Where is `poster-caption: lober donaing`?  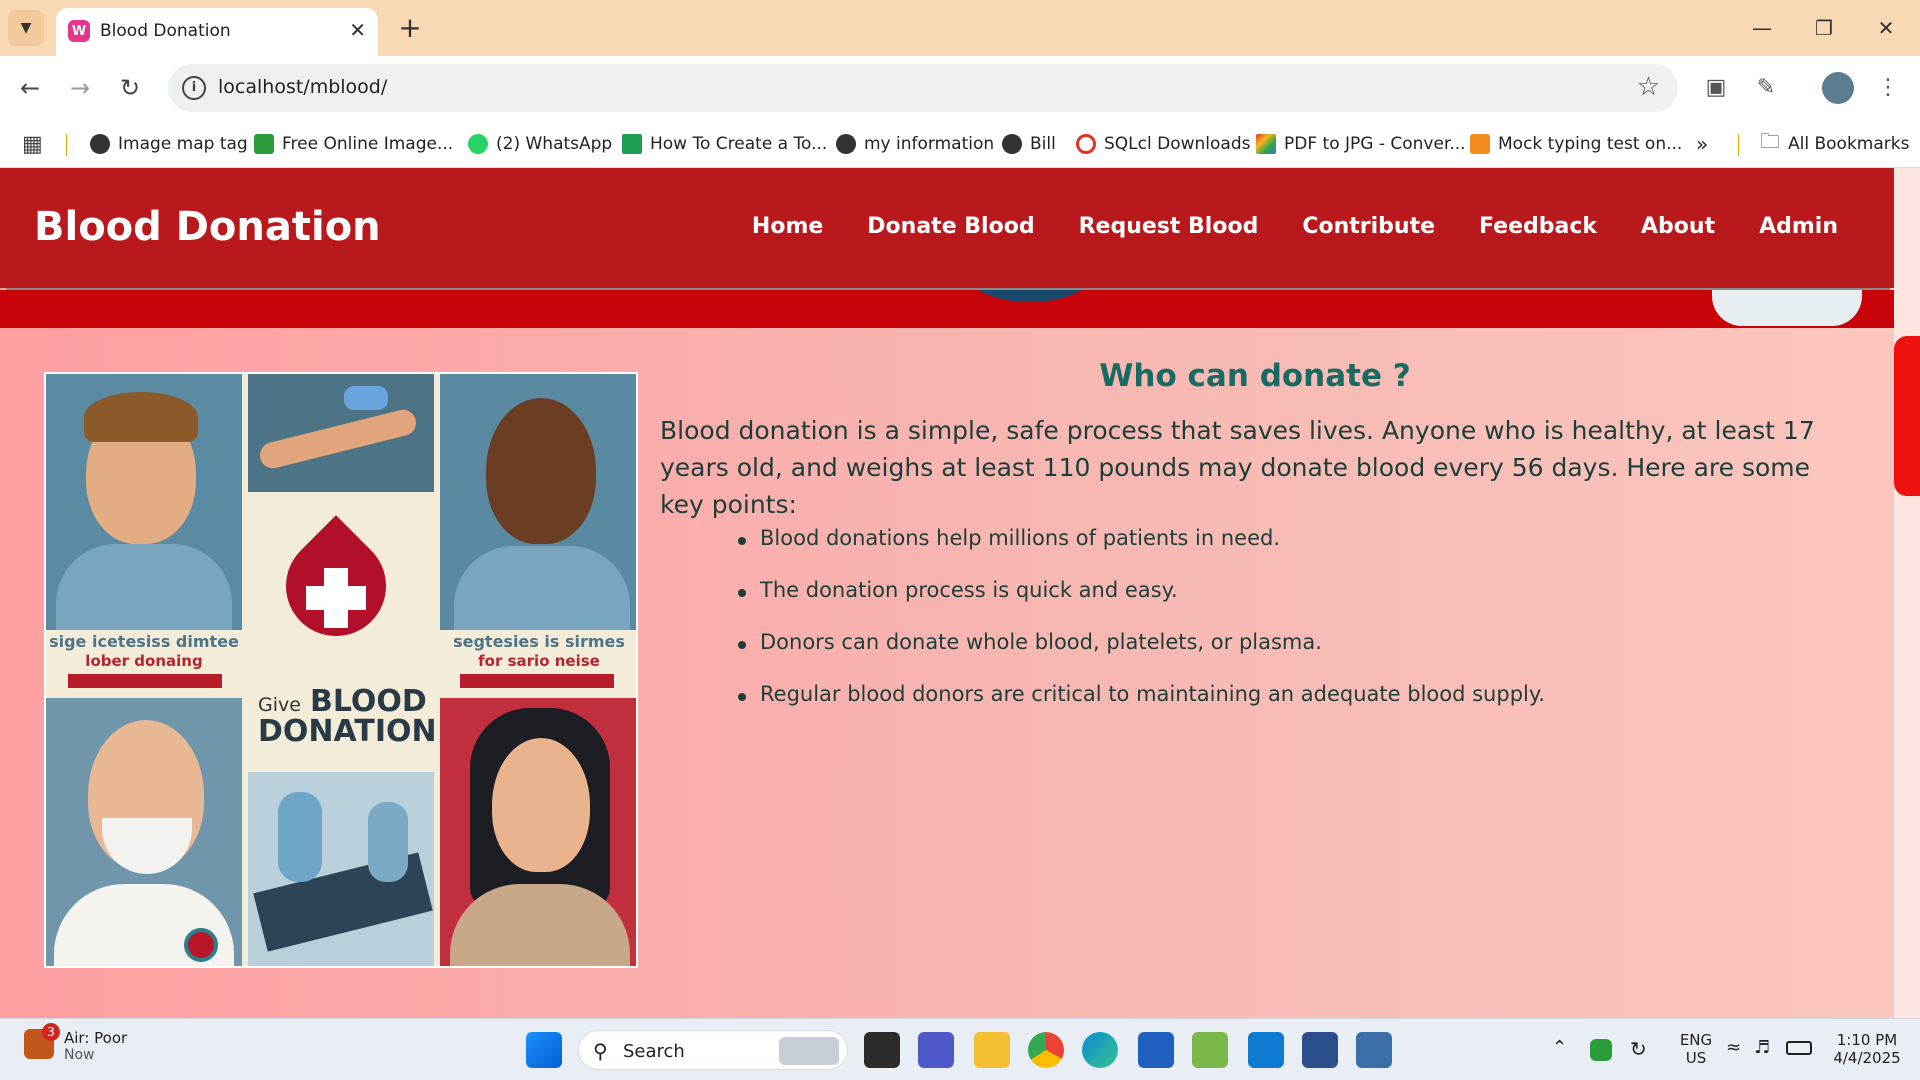
poster-caption: lober donaing is located at coordinates (144, 661).